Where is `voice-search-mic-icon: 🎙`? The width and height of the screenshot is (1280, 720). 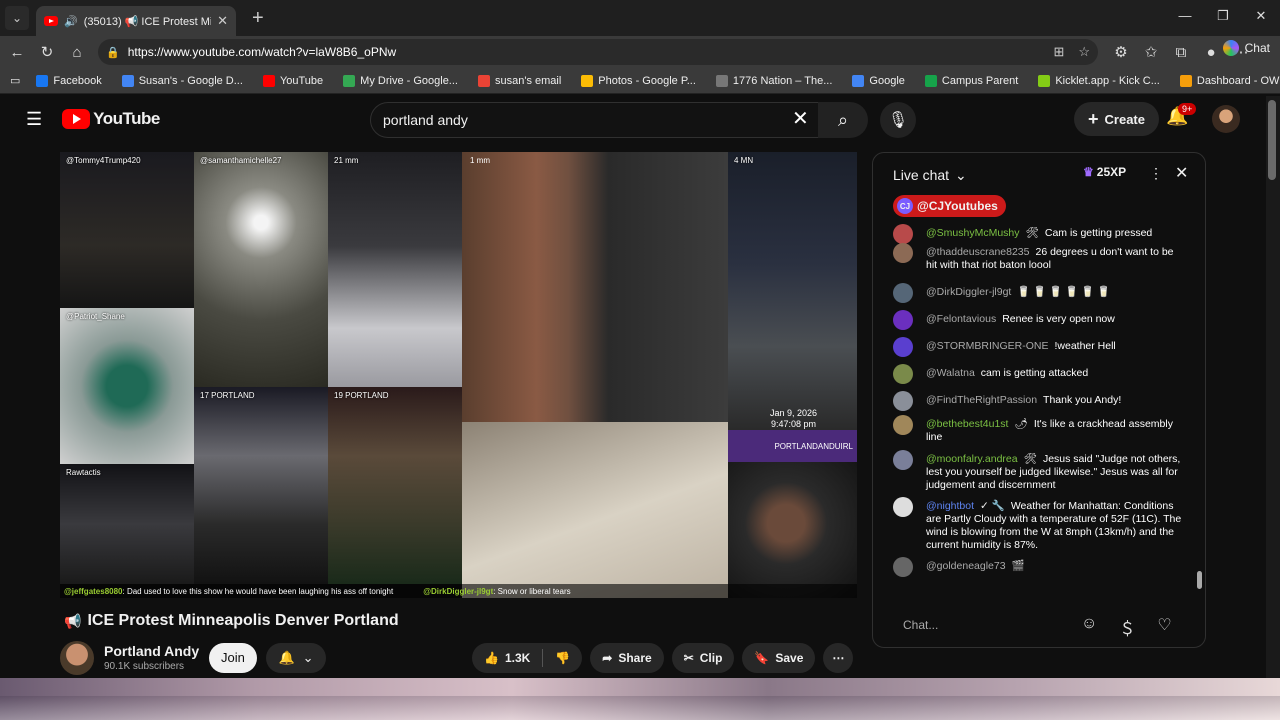
voice-search-mic-icon: 🎙 is located at coordinates (898, 120).